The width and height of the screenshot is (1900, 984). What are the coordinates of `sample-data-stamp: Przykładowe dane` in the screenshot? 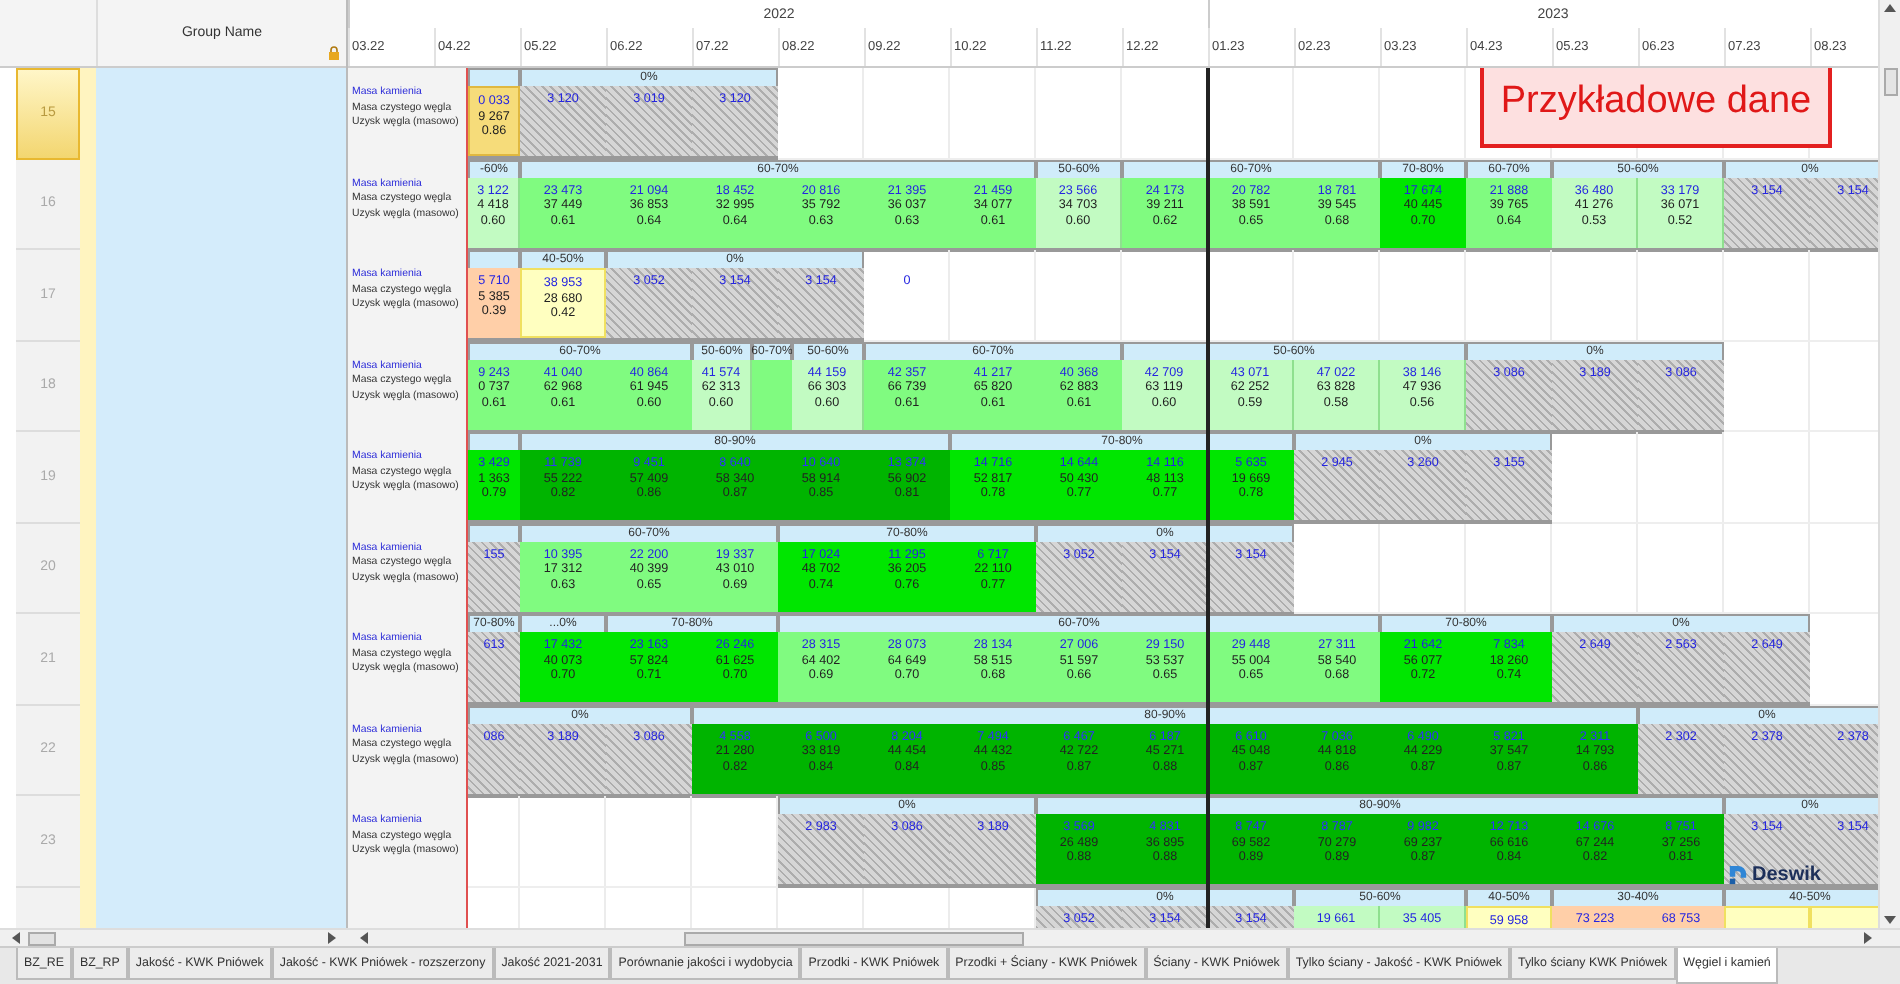 It's located at (1656, 108).